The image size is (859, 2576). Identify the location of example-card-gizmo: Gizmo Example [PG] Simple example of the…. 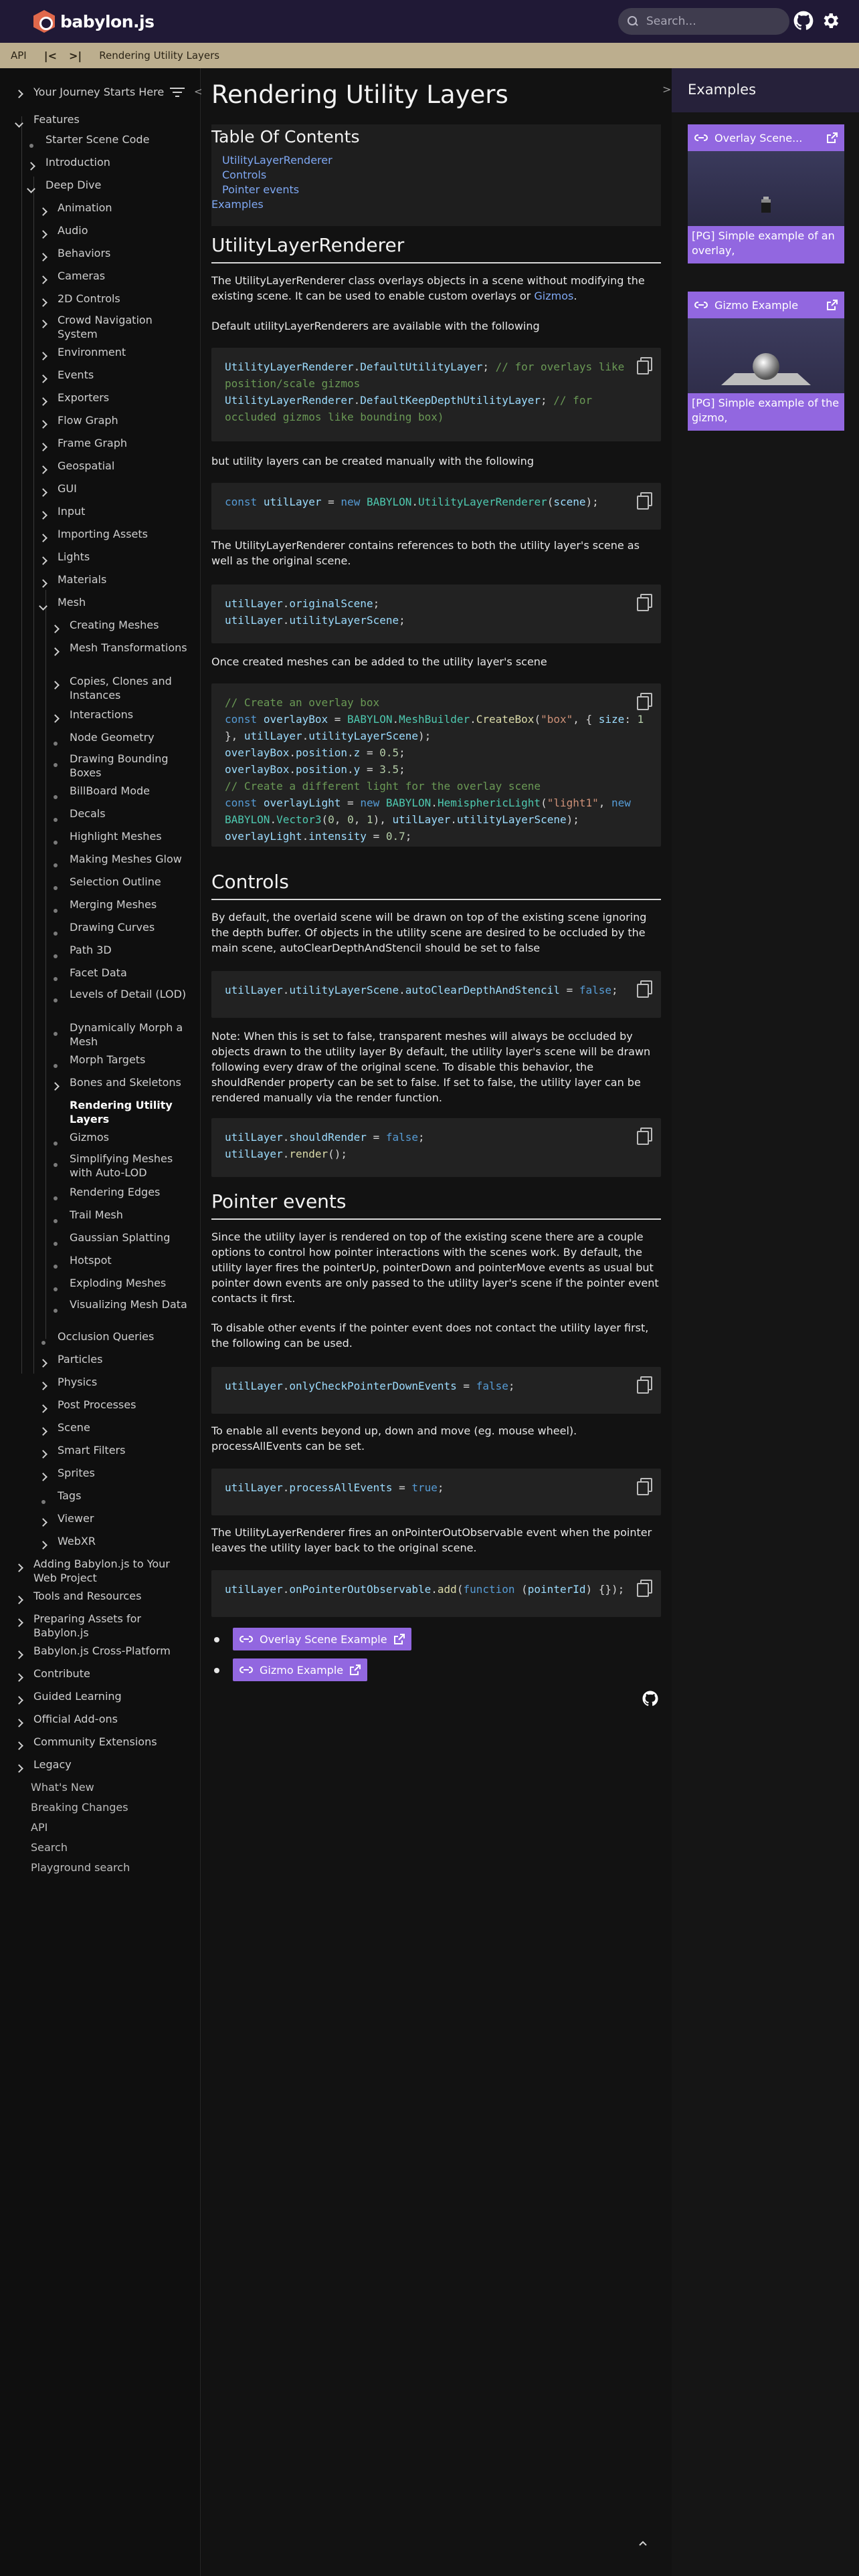
(766, 362).